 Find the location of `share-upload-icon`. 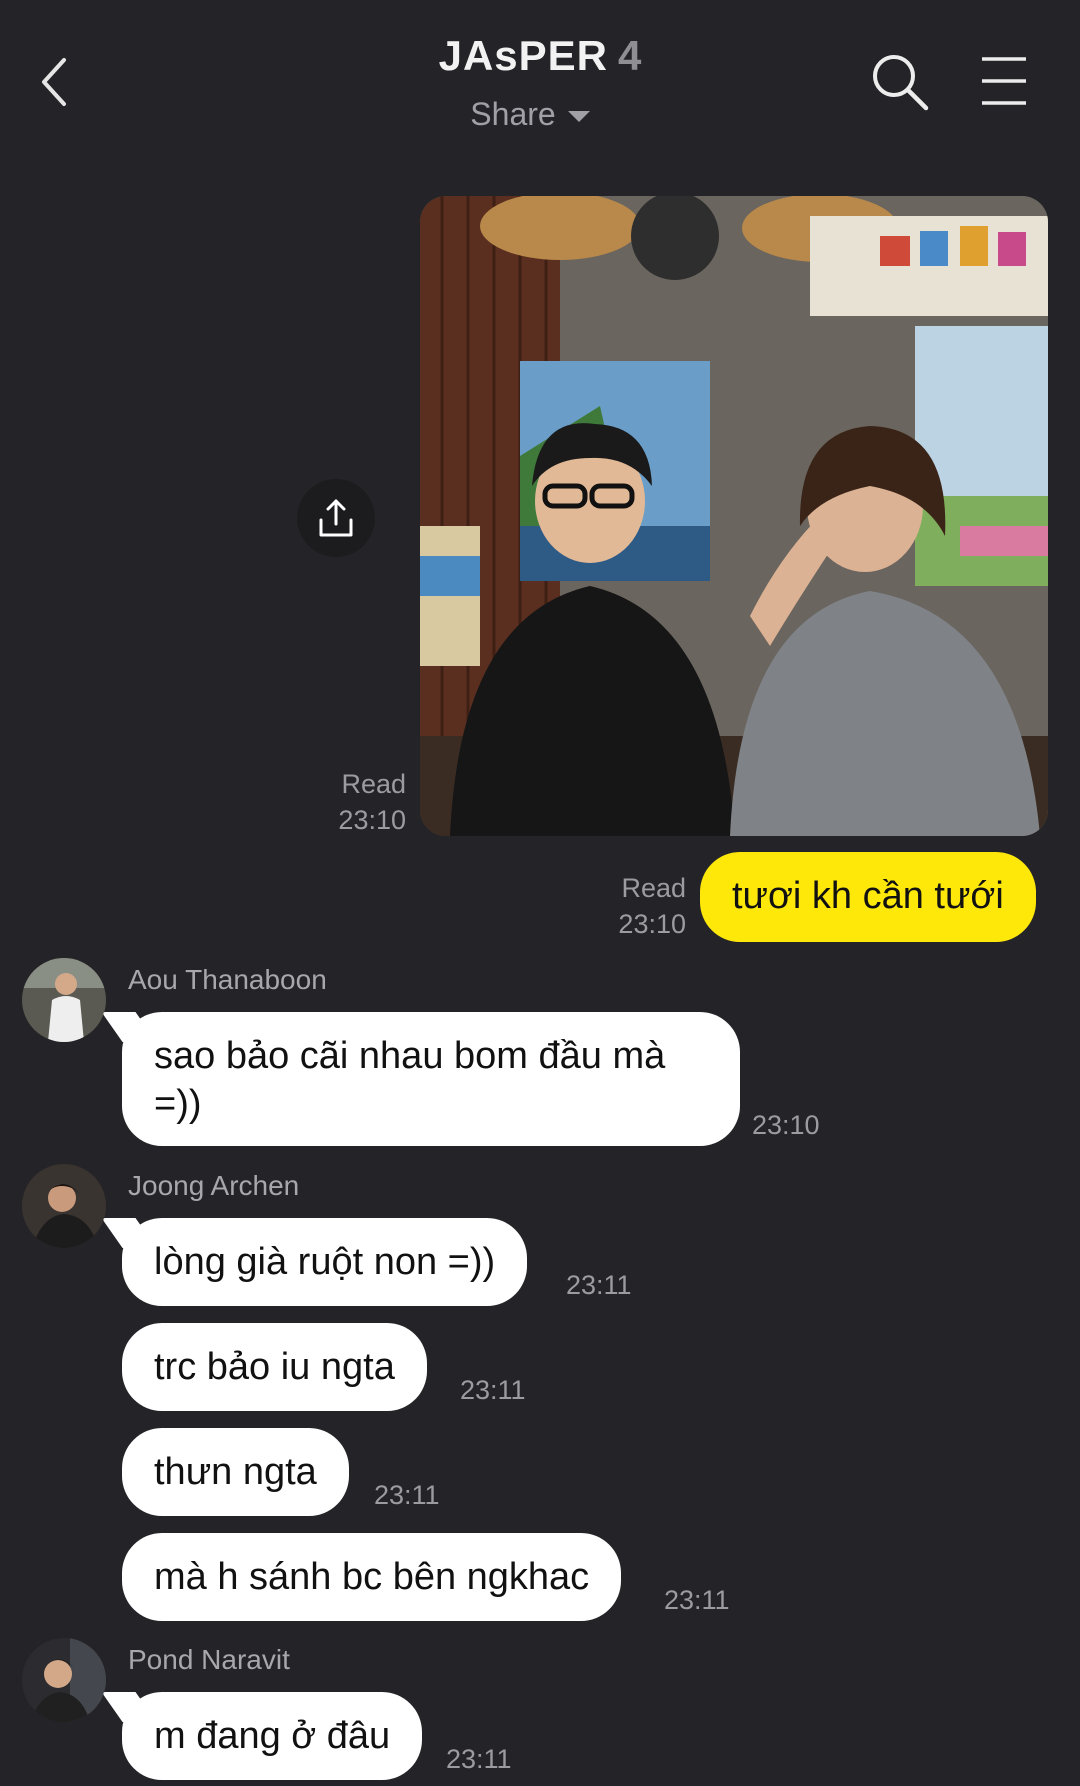

share-upload-icon is located at coordinates (336, 518).